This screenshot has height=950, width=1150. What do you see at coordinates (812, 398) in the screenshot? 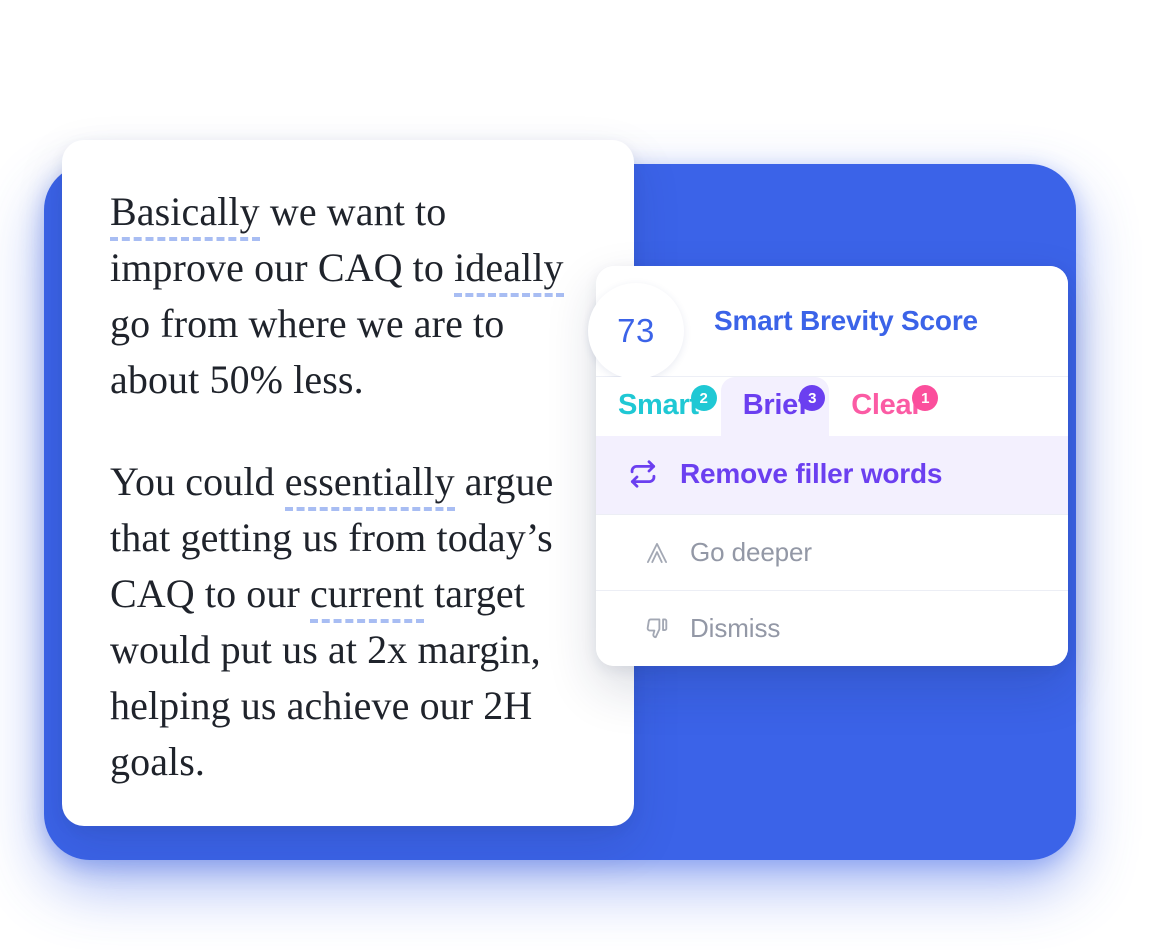
I see `tab-brief-badge: 3` at bounding box center [812, 398].